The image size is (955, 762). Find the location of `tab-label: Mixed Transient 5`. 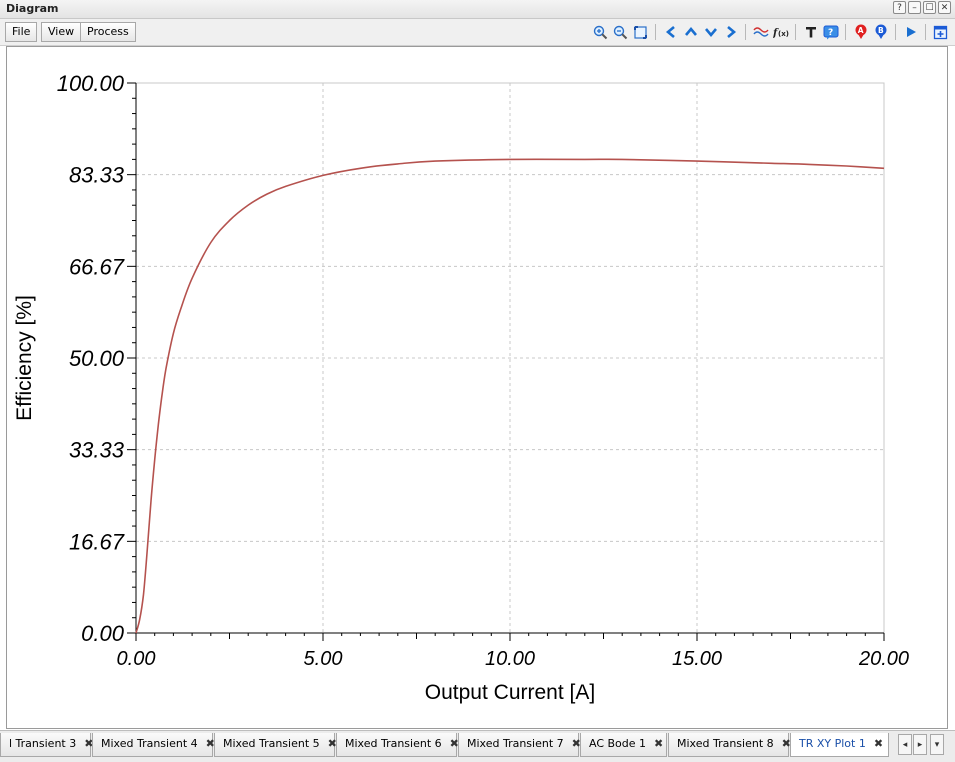

tab-label: Mixed Transient 5 is located at coordinates (271, 743).